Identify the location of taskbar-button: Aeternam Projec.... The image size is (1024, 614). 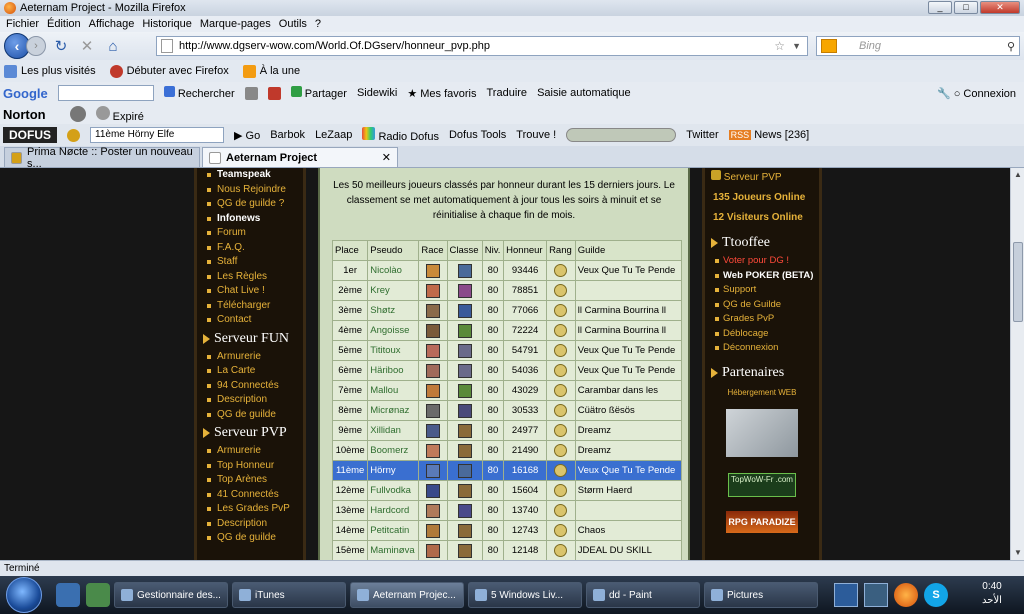
(407, 595).